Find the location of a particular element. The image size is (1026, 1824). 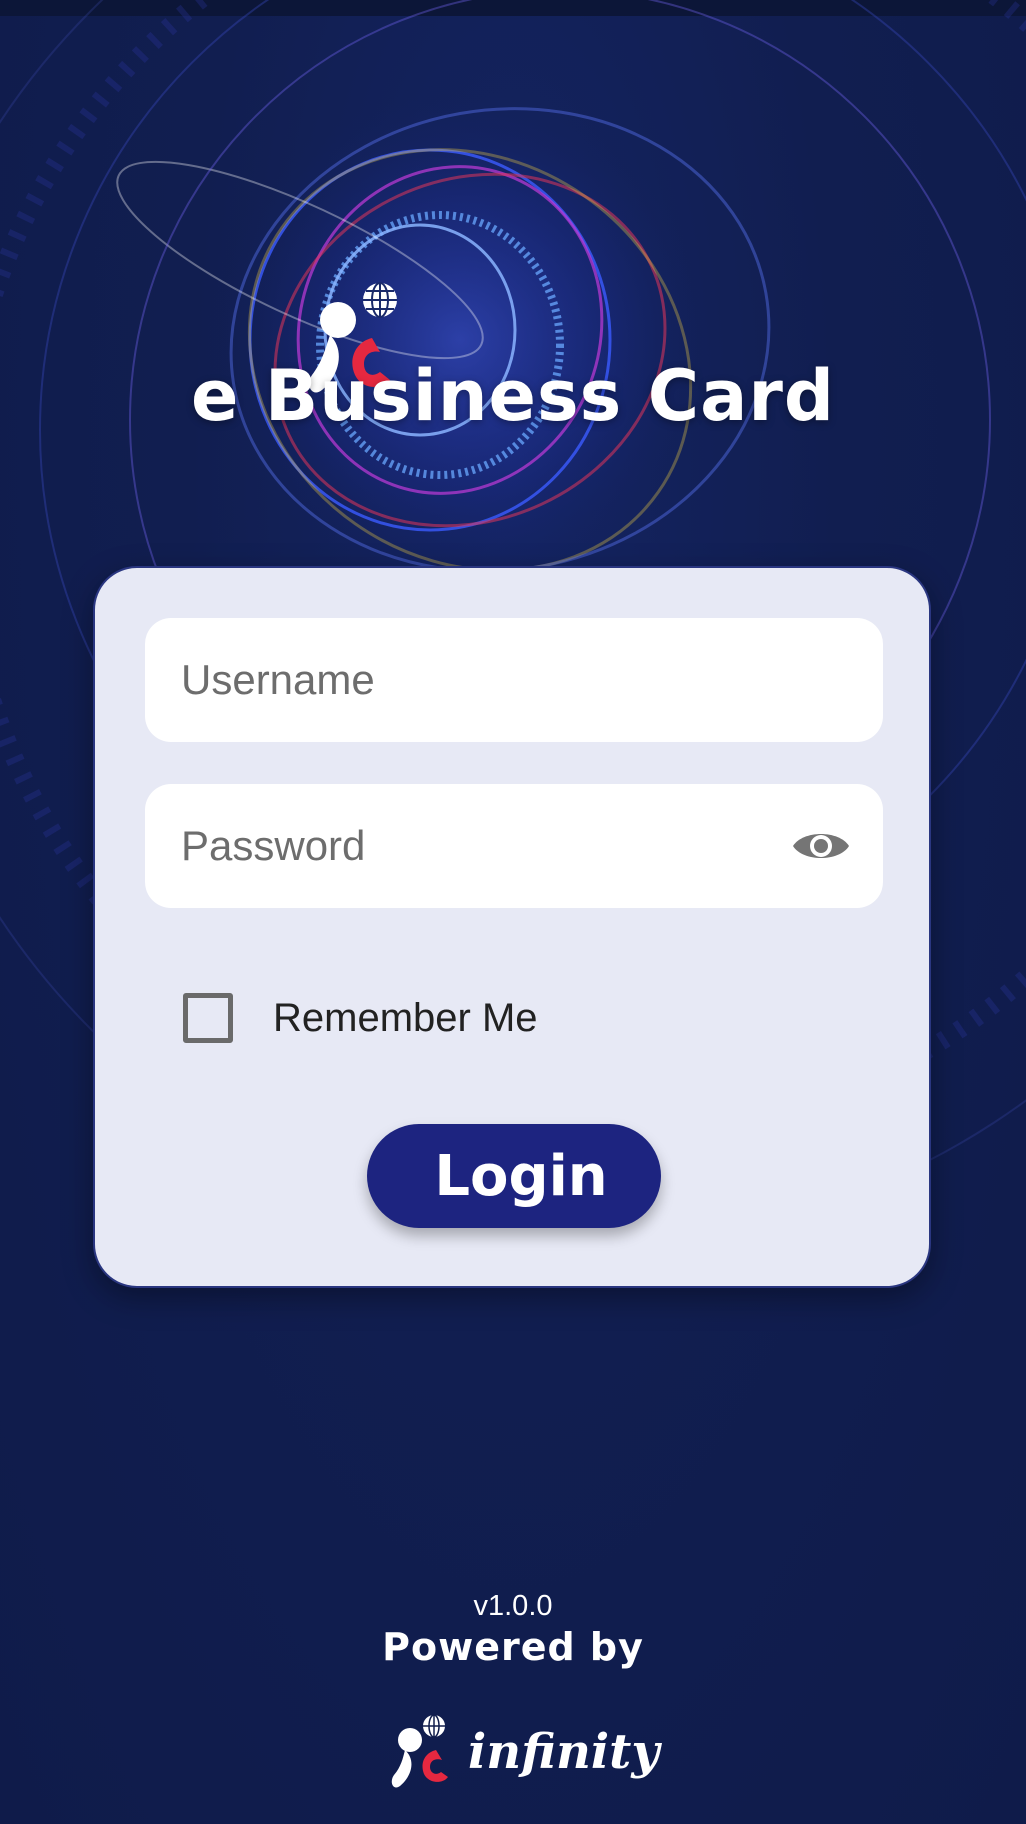

remember-me-label: Remember Me is located at coordinates (405, 1017).